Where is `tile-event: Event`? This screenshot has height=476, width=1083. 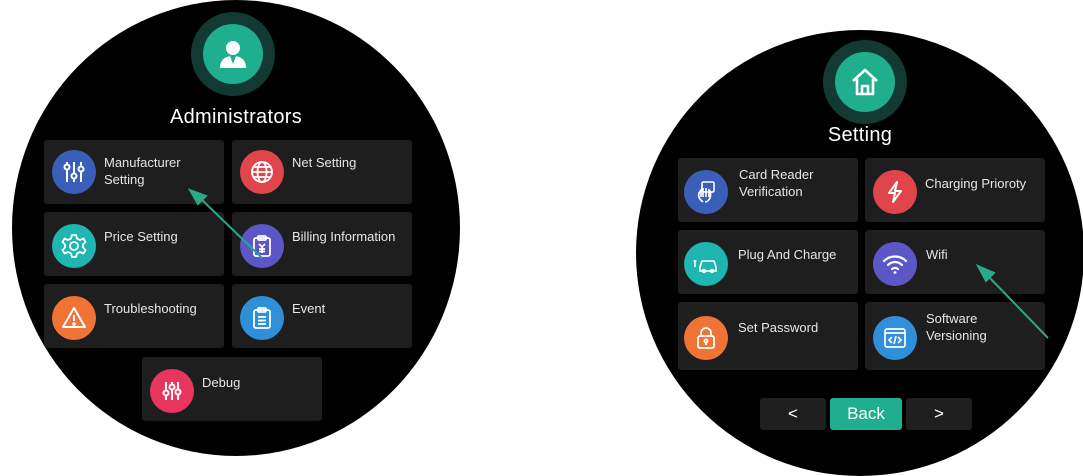 tile-event: Event is located at coordinates (322, 316).